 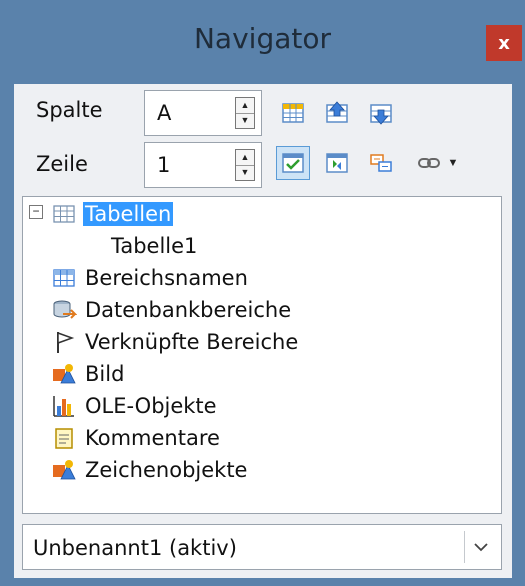 What do you see at coordinates (64, 438) in the screenshot?
I see `comment-icon` at bounding box center [64, 438].